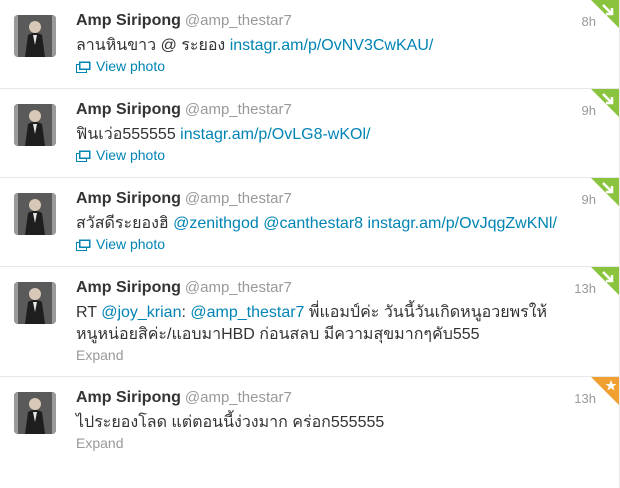 This screenshot has width=620, height=488. What do you see at coordinates (275, 134) in the screenshot?
I see `tweet-link: instagr.am/p/OvLG8-wKOl/` at bounding box center [275, 134].